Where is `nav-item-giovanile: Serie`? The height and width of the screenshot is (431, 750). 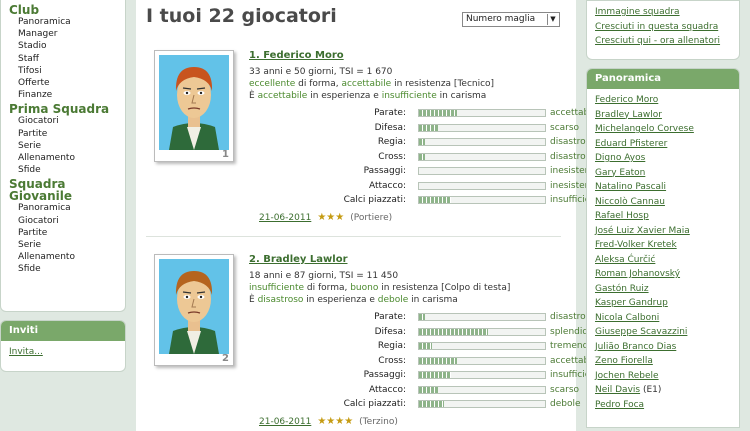
nav-item-giovanile: Serie is located at coordinates (67, 245).